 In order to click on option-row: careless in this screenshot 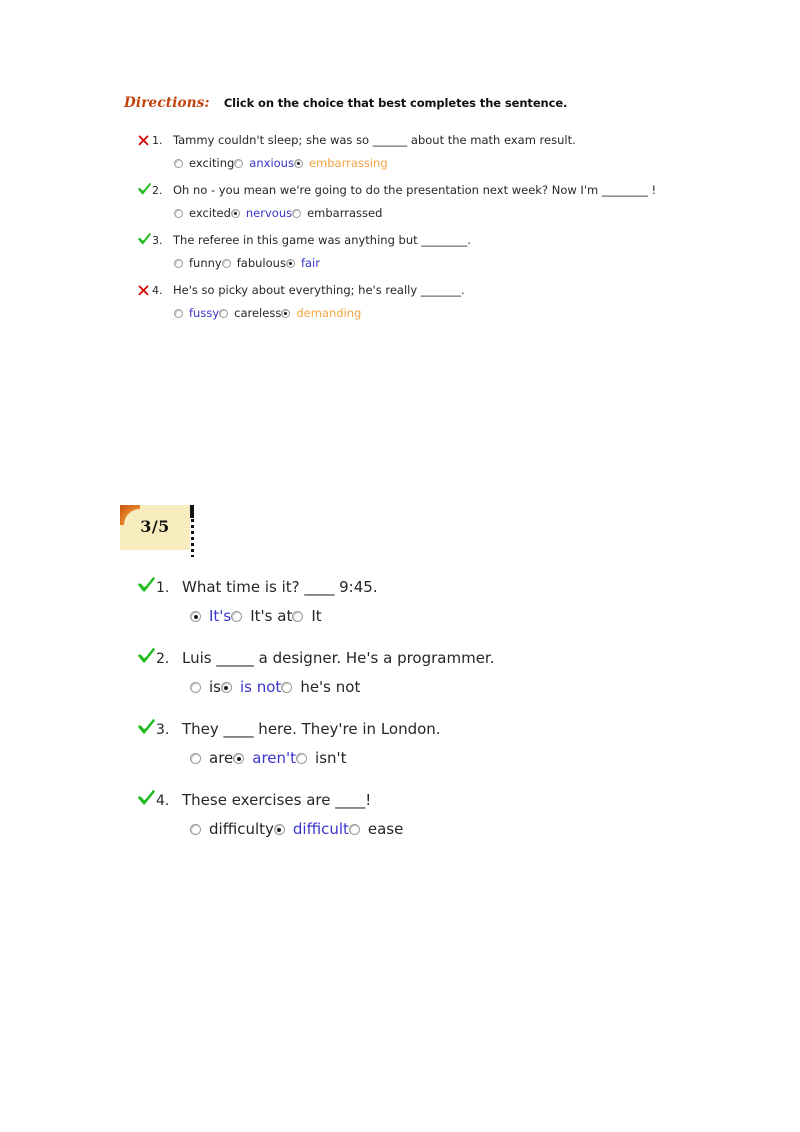, I will do `click(250, 313)`.